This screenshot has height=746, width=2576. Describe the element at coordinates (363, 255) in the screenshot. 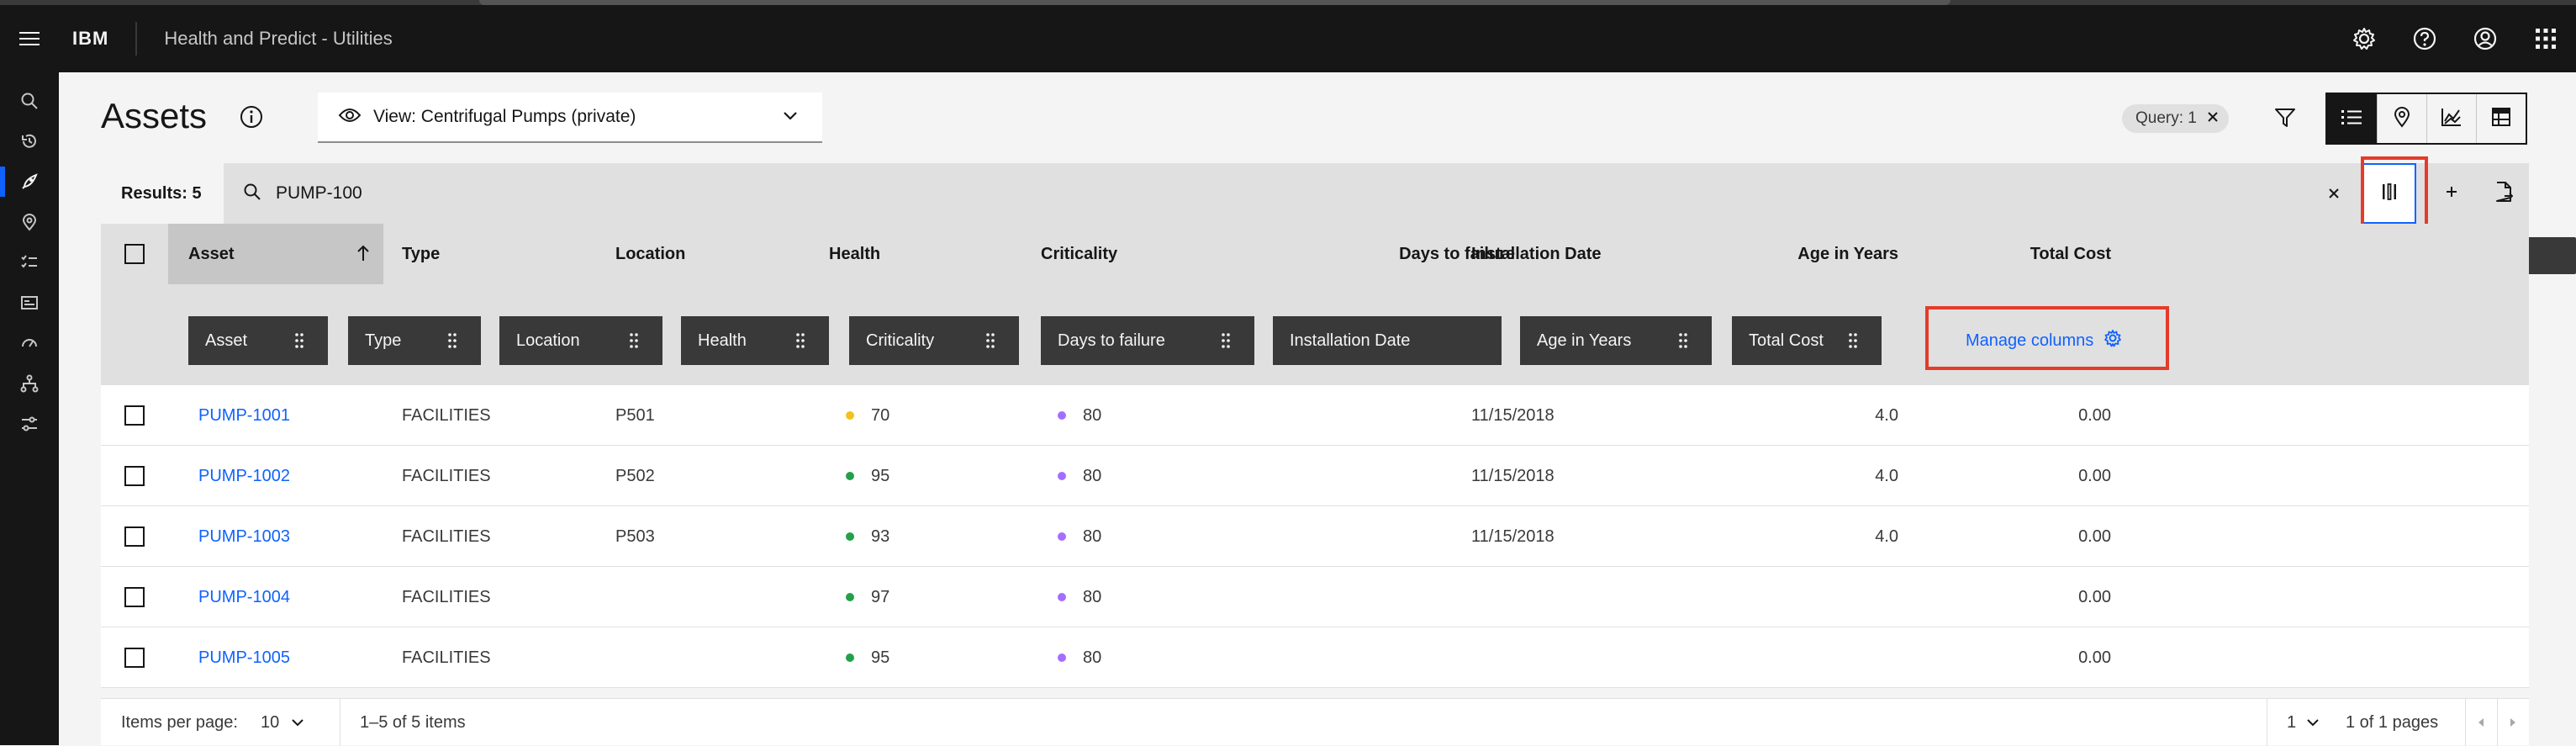

I see `arrow-up-icon` at that location.